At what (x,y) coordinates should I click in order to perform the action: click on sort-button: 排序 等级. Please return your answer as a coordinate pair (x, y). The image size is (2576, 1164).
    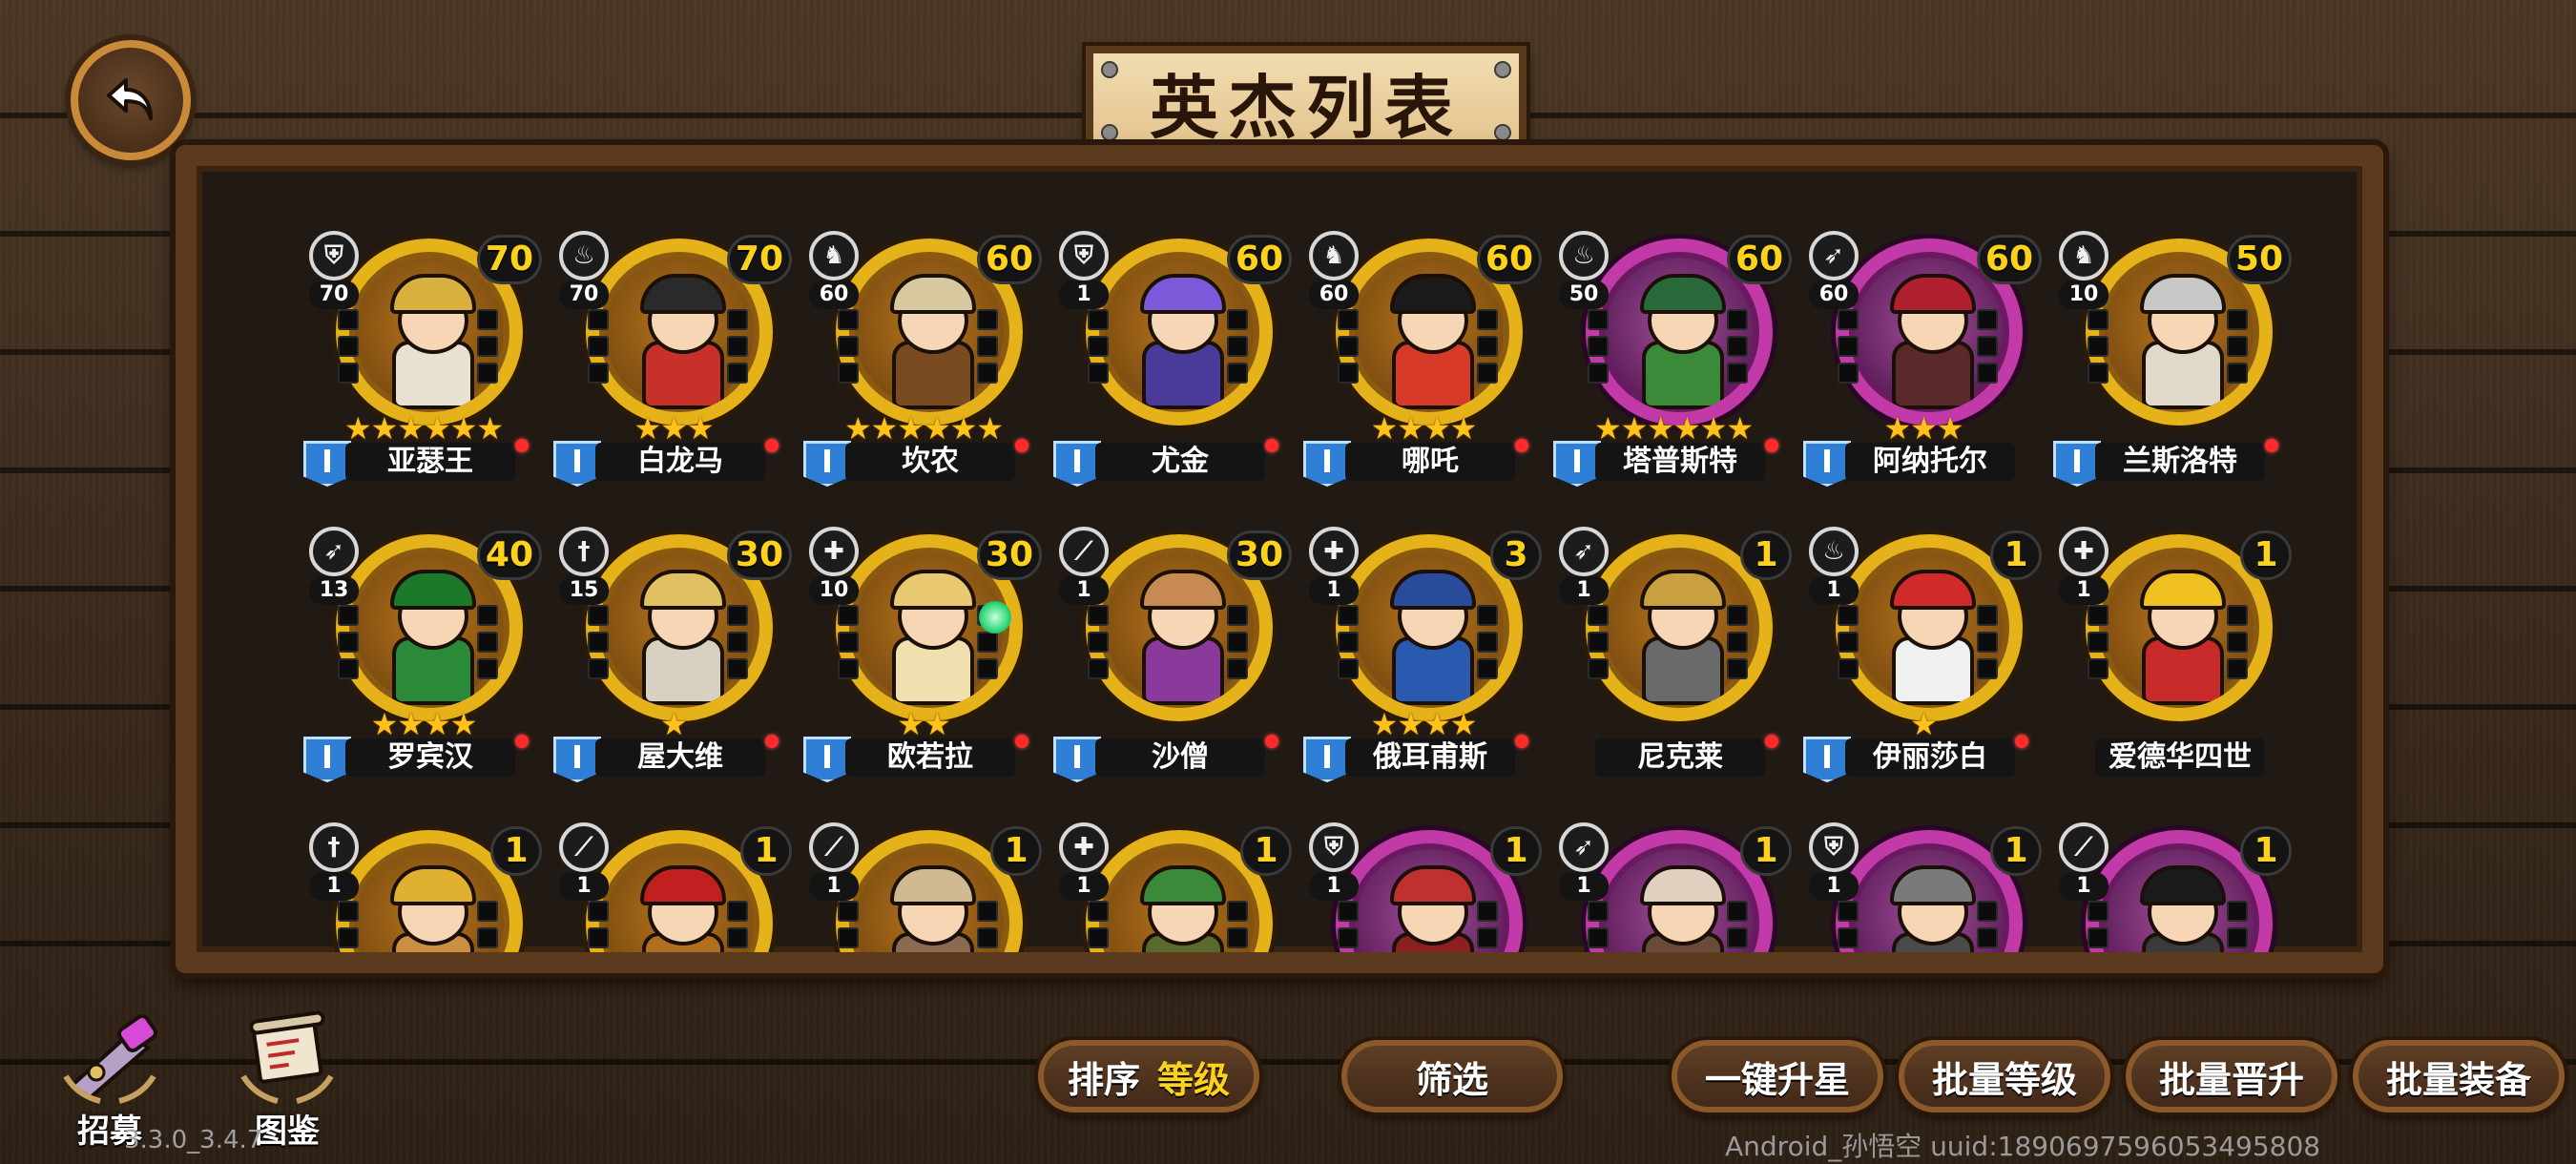
    Looking at the image, I should click on (1148, 1076).